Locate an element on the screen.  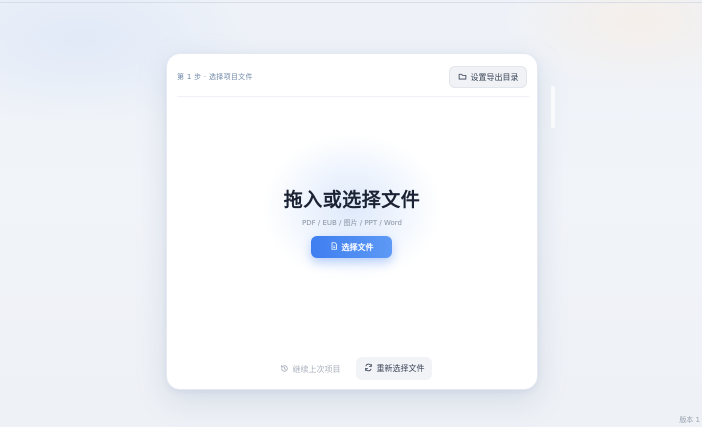
supported-formats: PDF / EUB / 图片 / PPT / Word is located at coordinates (352, 223).